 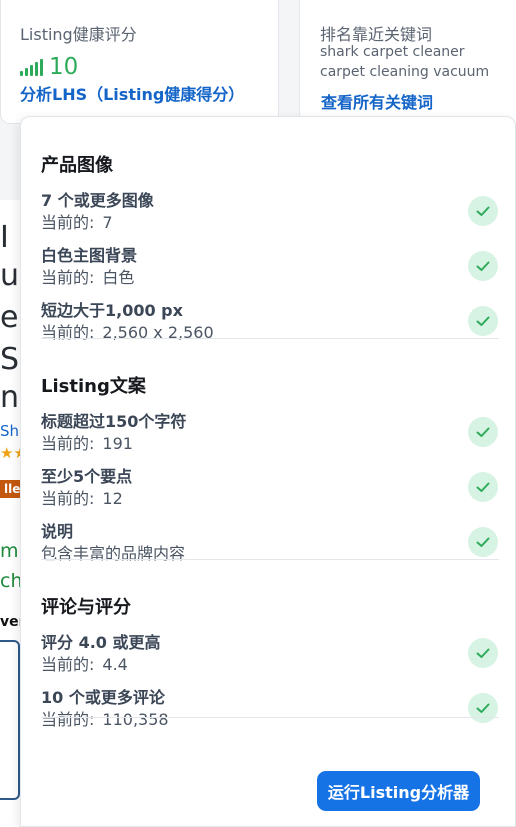 I want to click on signal-bars-icon, so click(x=31, y=67).